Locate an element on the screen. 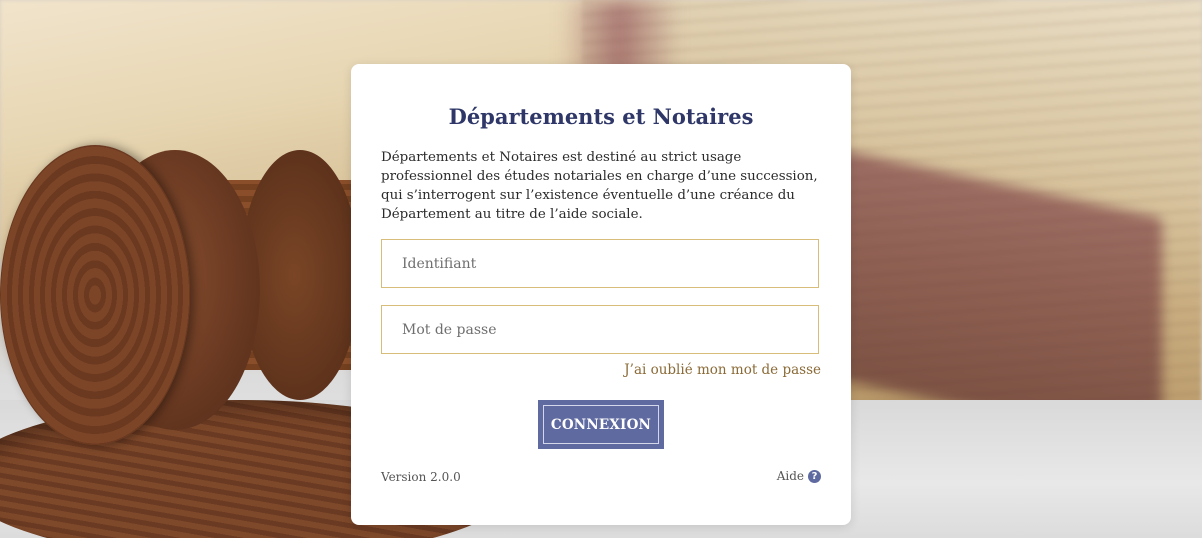 This screenshot has height=538, width=1202. forgot-password-link: J’ai oublié mon mot de passe is located at coordinates (722, 370).